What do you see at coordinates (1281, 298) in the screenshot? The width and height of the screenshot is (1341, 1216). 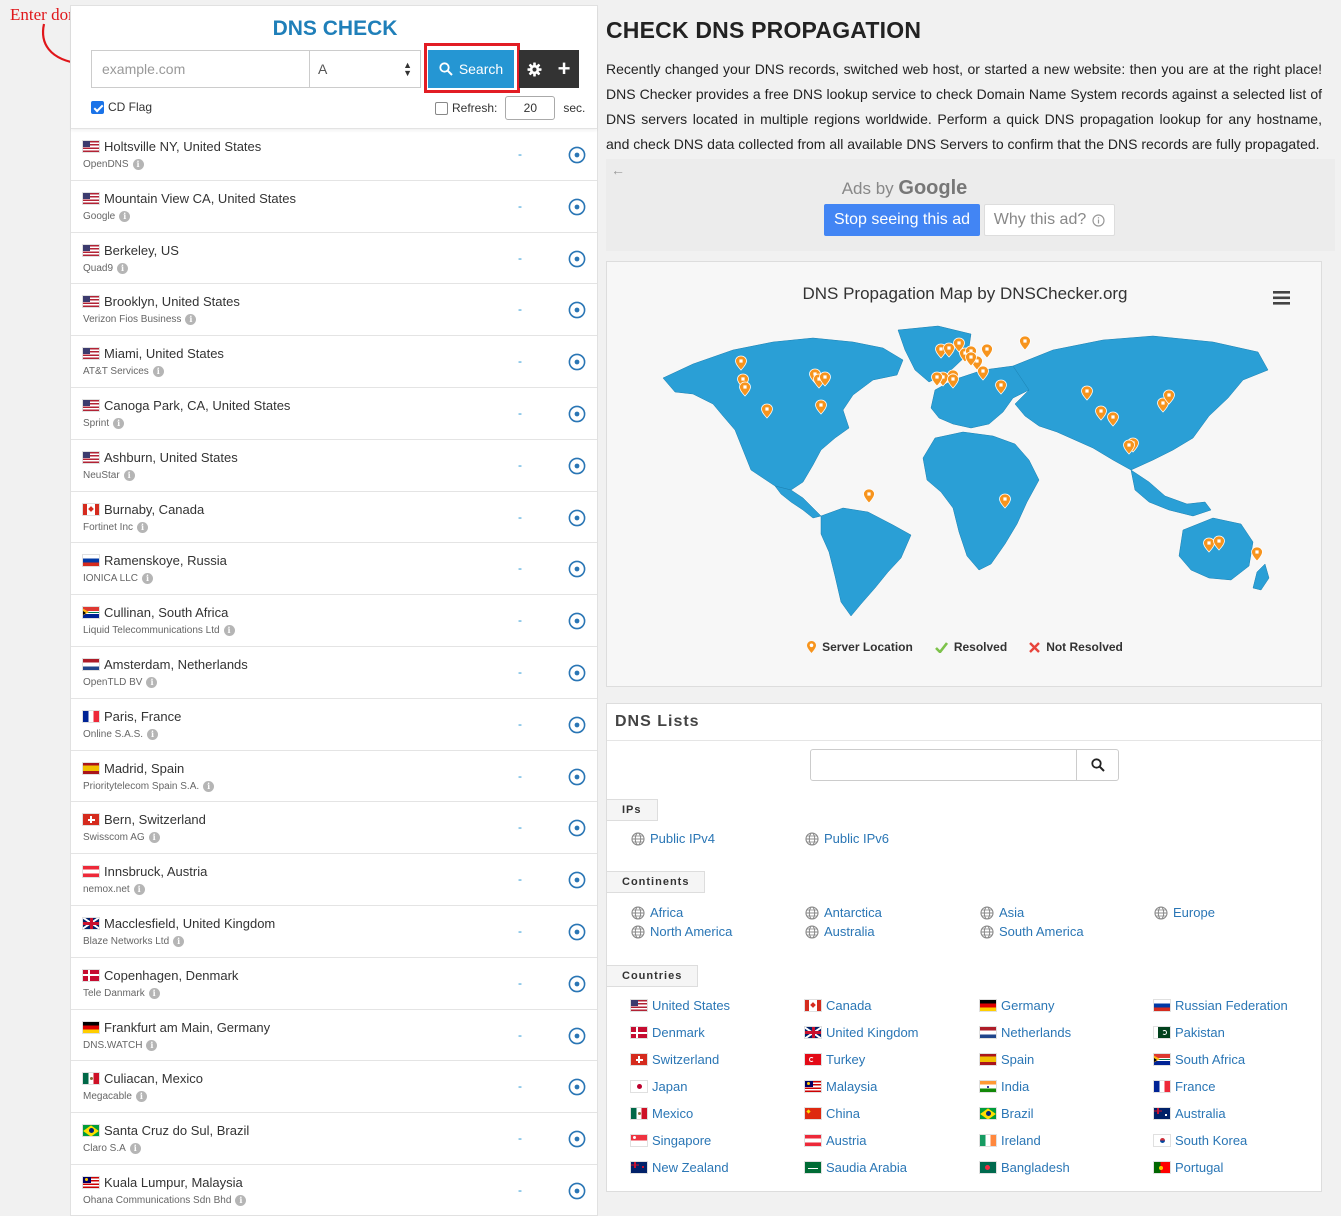 I see `map-menu-icon` at bounding box center [1281, 298].